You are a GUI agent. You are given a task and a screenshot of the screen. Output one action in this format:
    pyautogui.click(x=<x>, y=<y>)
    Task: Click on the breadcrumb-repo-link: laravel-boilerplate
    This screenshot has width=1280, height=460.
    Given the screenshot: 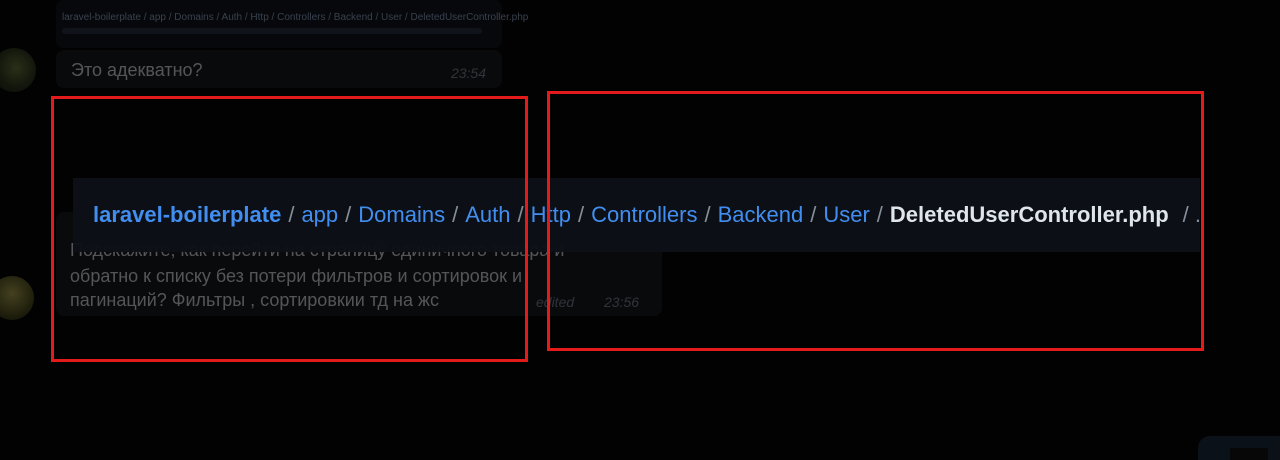 What is the action you would take?
    pyautogui.click(x=187, y=215)
    